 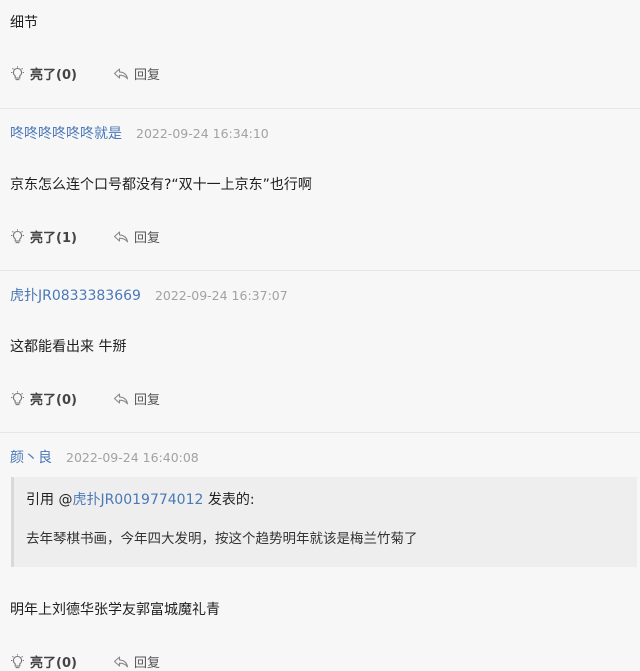 What do you see at coordinates (31, 458) in the screenshot?
I see `username-link: 颜丶良` at bounding box center [31, 458].